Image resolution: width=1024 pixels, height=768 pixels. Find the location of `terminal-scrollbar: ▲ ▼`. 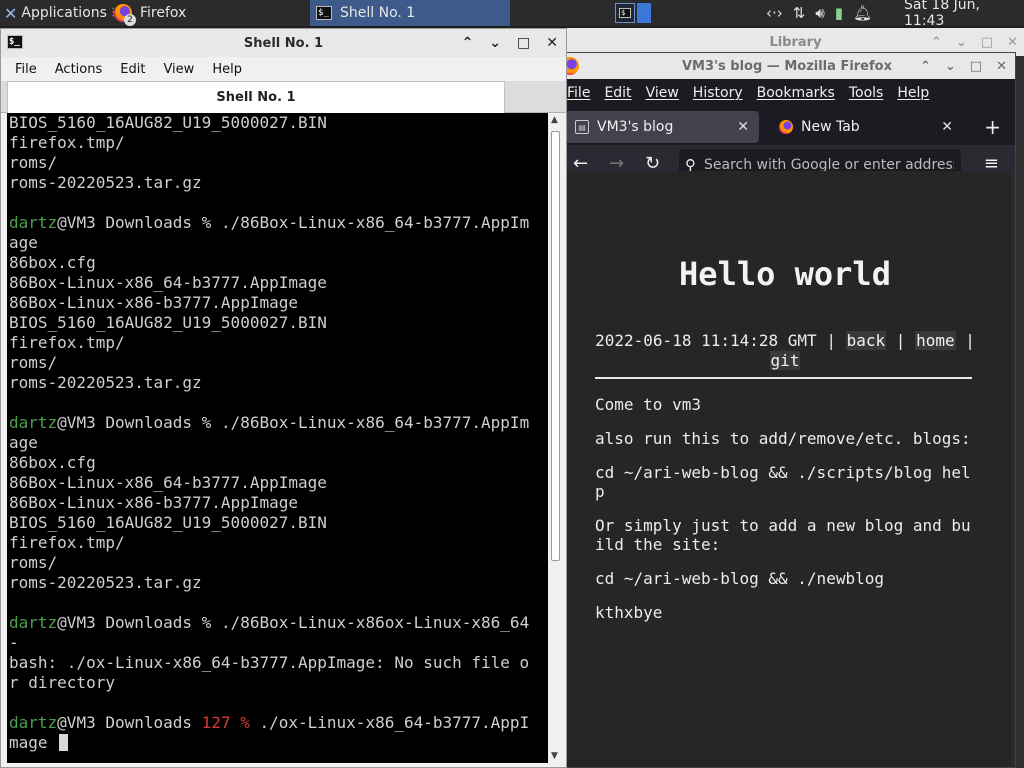

terminal-scrollbar: ▲ ▼ is located at coordinates (555, 438).